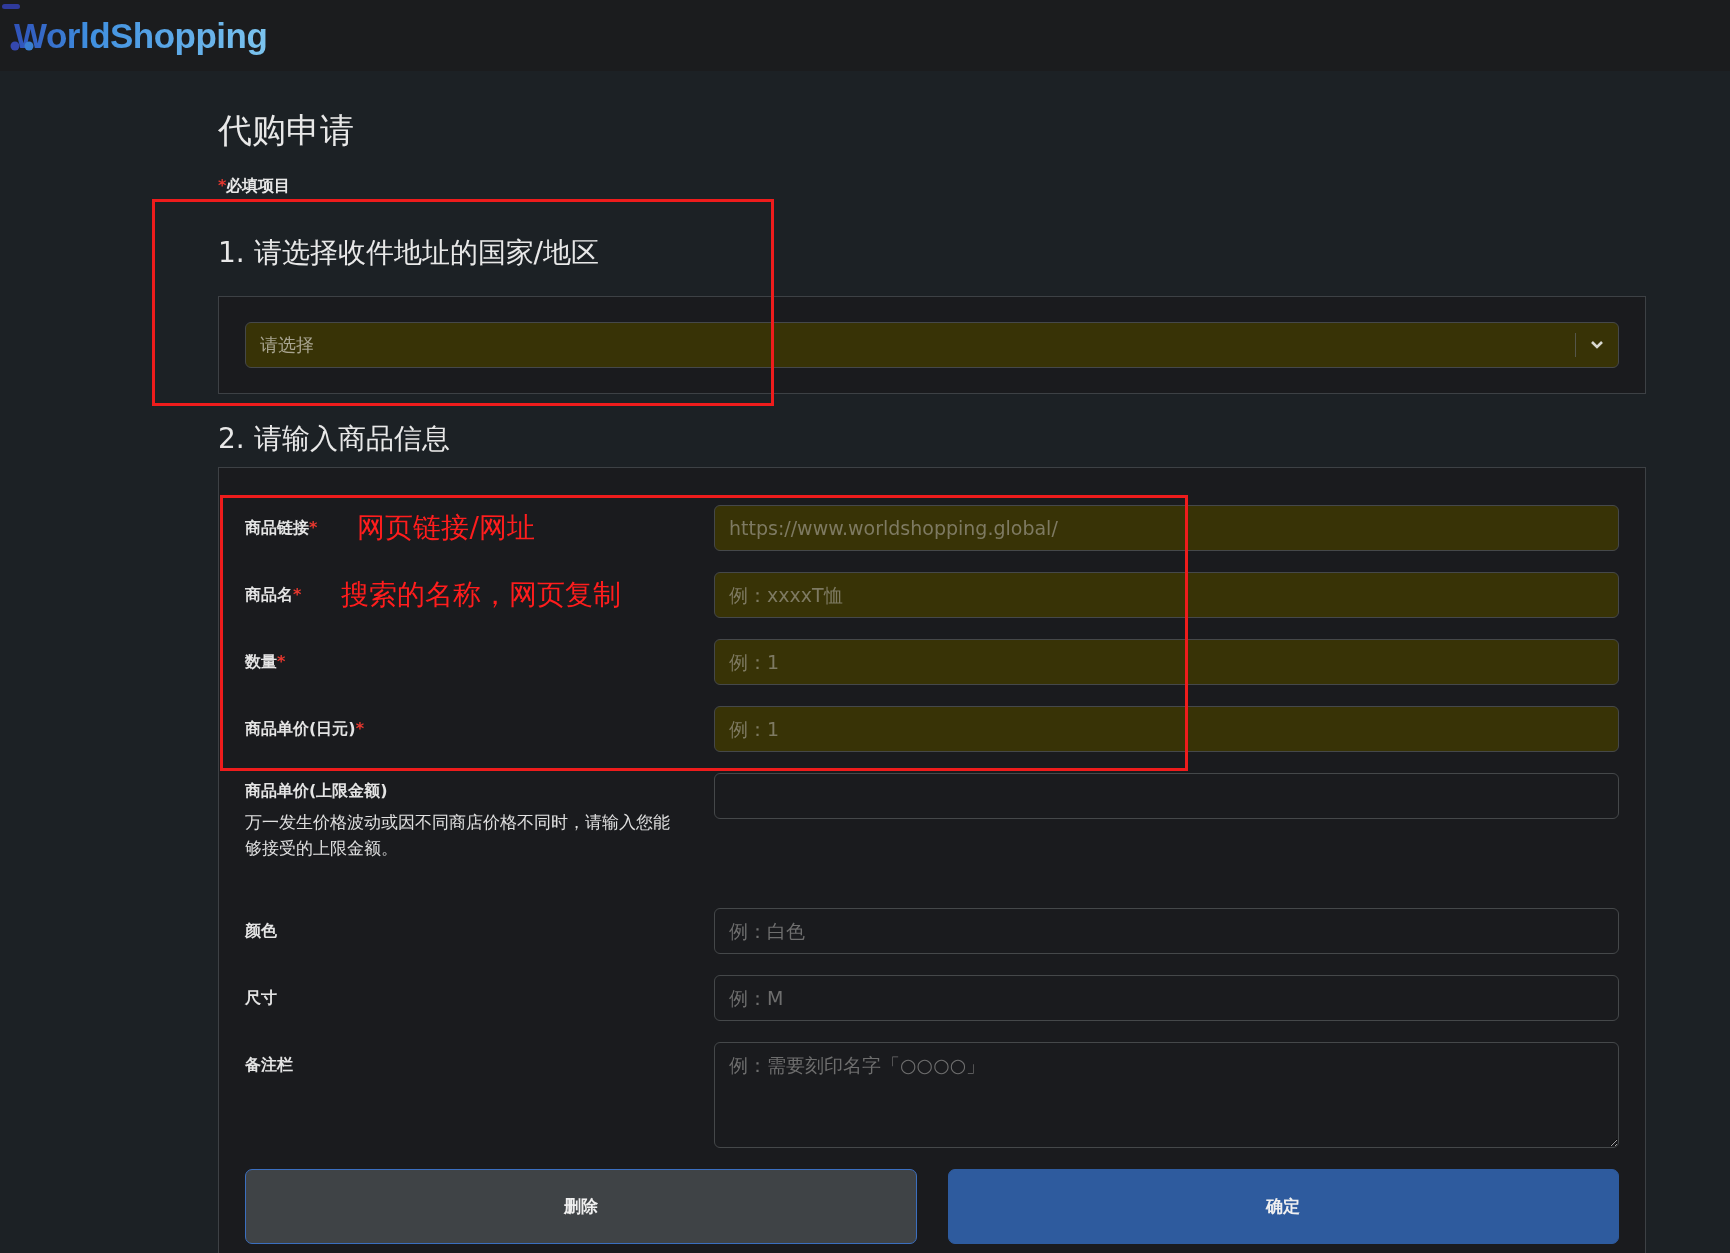 The width and height of the screenshot is (1730, 1253). I want to click on input-field: 例：白色, so click(1166, 931).